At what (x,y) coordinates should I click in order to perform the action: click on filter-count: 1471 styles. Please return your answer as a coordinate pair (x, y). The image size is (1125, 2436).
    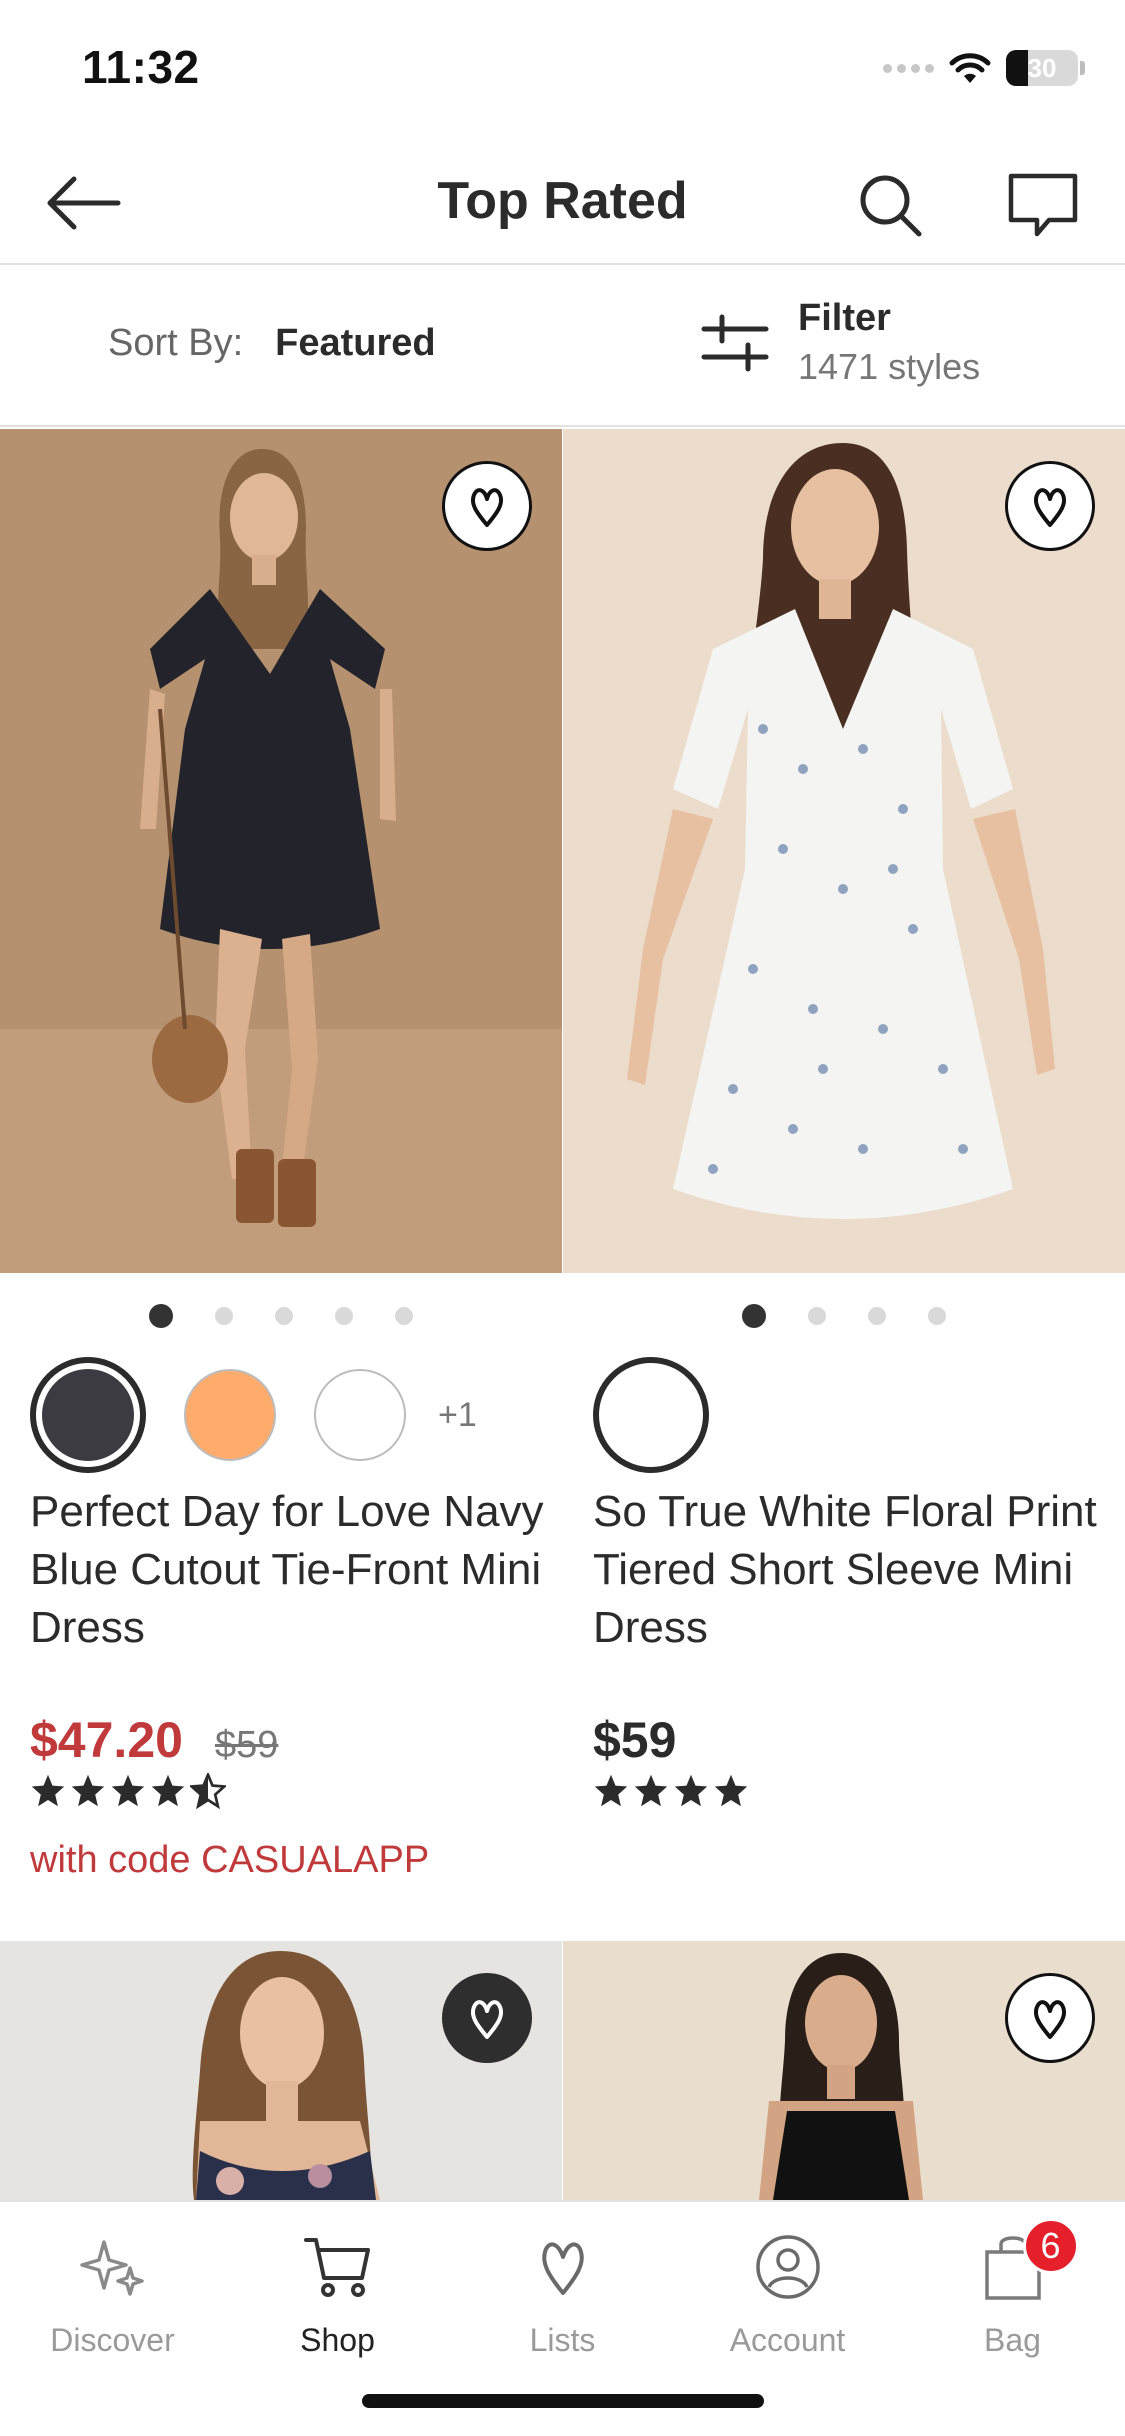
    Looking at the image, I should click on (889, 366).